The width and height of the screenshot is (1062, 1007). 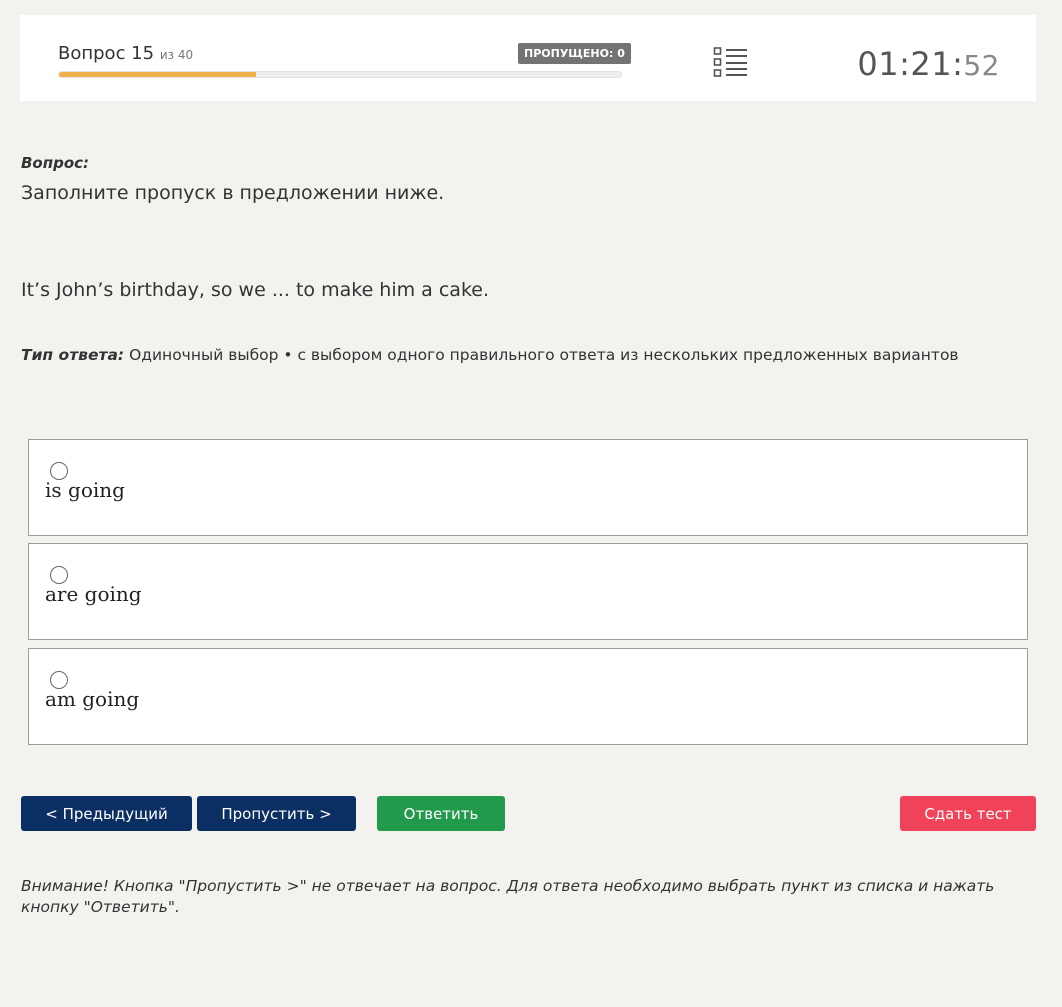 What do you see at coordinates (528, 591) in the screenshot?
I see `answer-option-2: are going` at bounding box center [528, 591].